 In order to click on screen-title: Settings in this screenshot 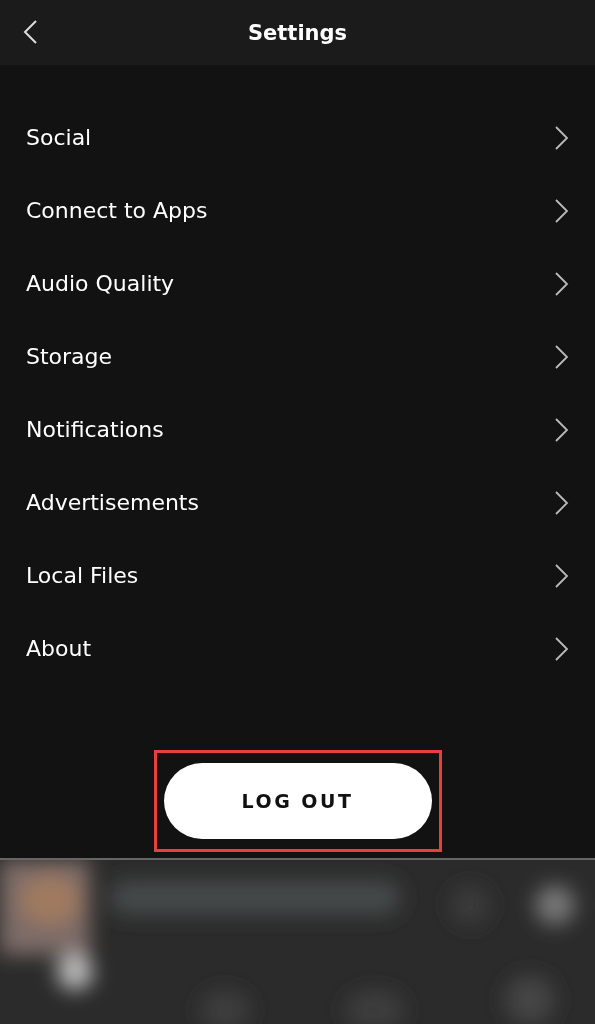, I will do `click(297, 32)`.